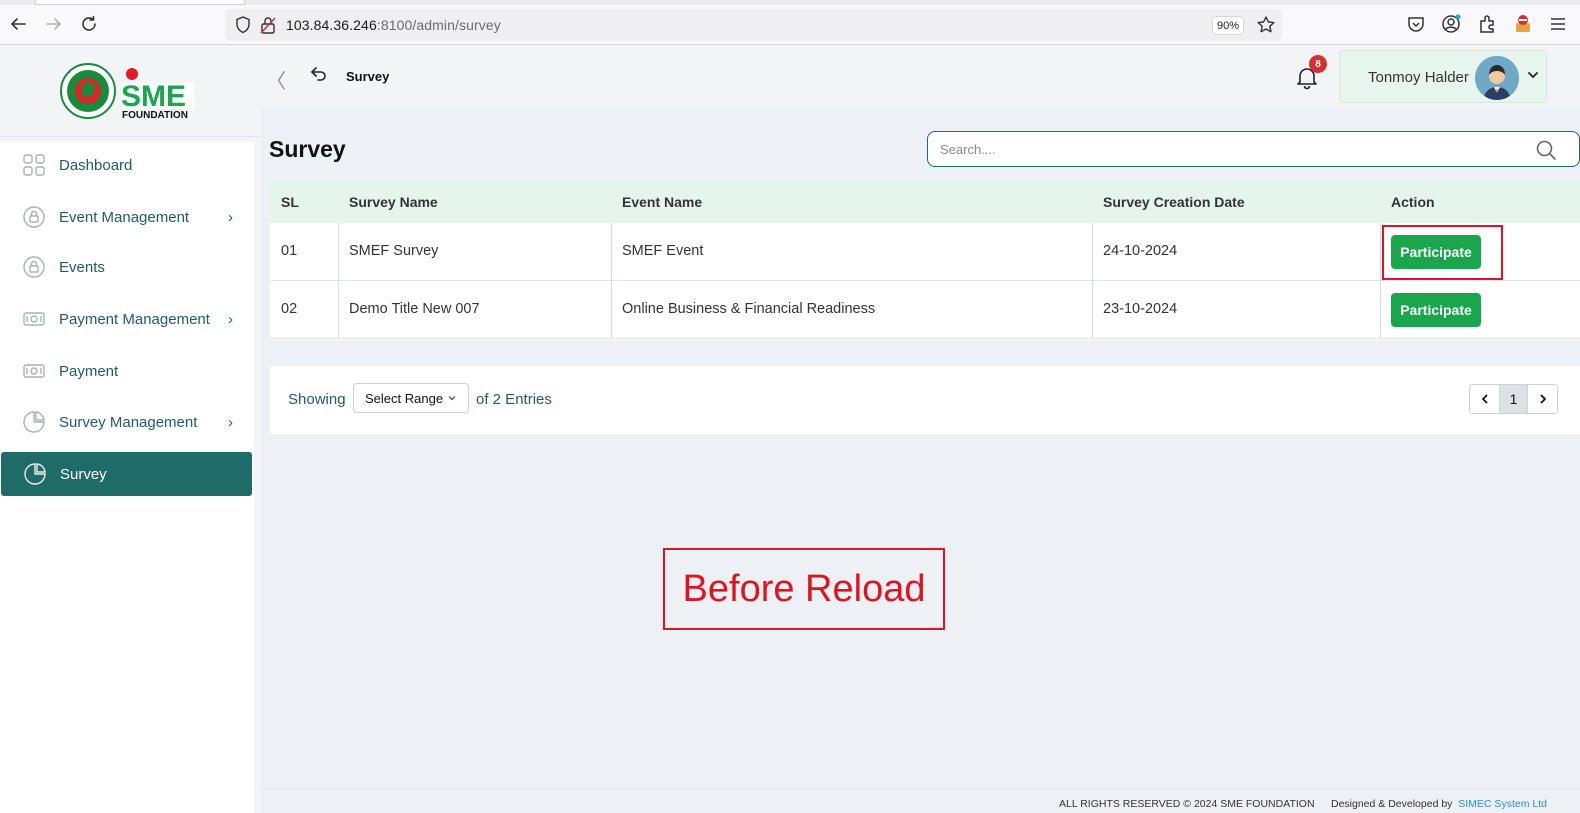  Describe the element at coordinates (368, 76) in the screenshot. I see `breadcrumb-title: Survey` at that location.